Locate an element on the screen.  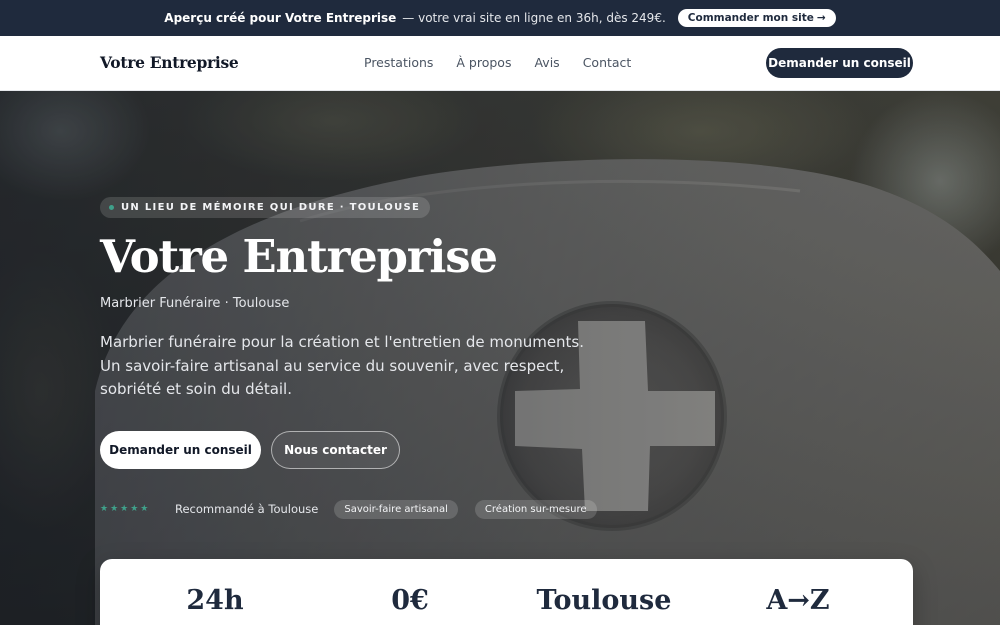
hero-title: Votre Entreprise is located at coordinates (299, 256).